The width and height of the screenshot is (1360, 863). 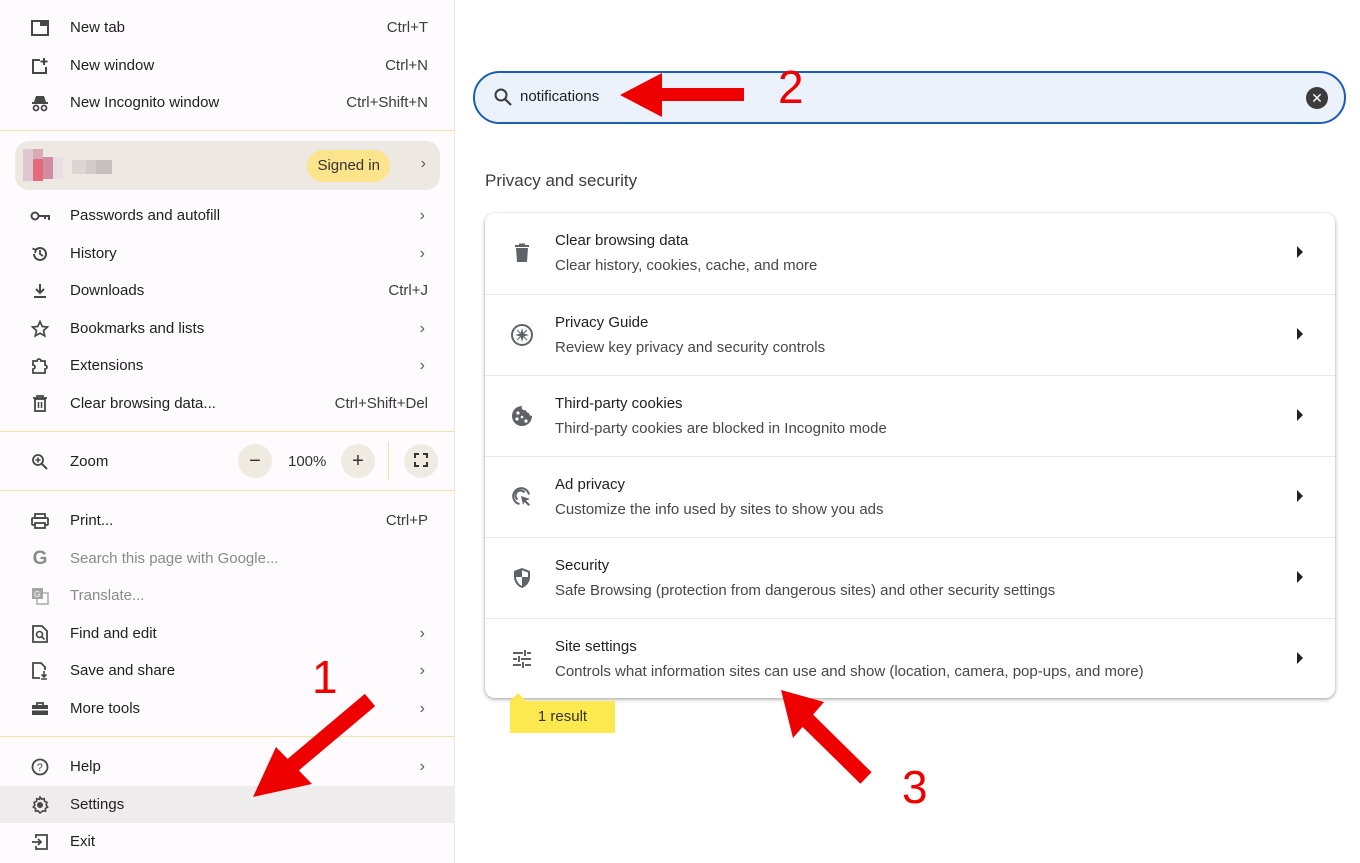 I want to click on menu-item-label: Extensions, so click(x=107, y=365).